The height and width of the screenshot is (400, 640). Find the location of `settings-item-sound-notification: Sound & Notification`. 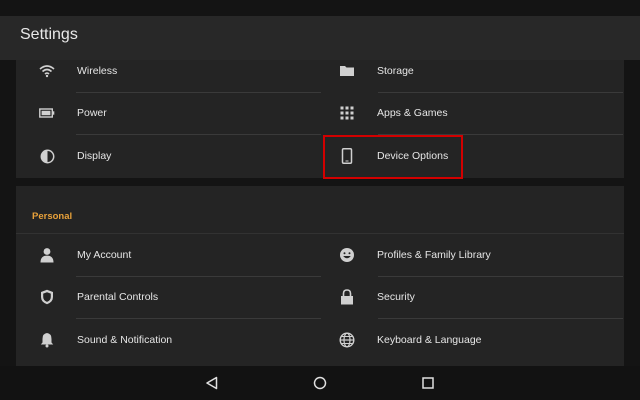

settings-item-sound-notification: Sound & Notification is located at coordinates (169, 340).